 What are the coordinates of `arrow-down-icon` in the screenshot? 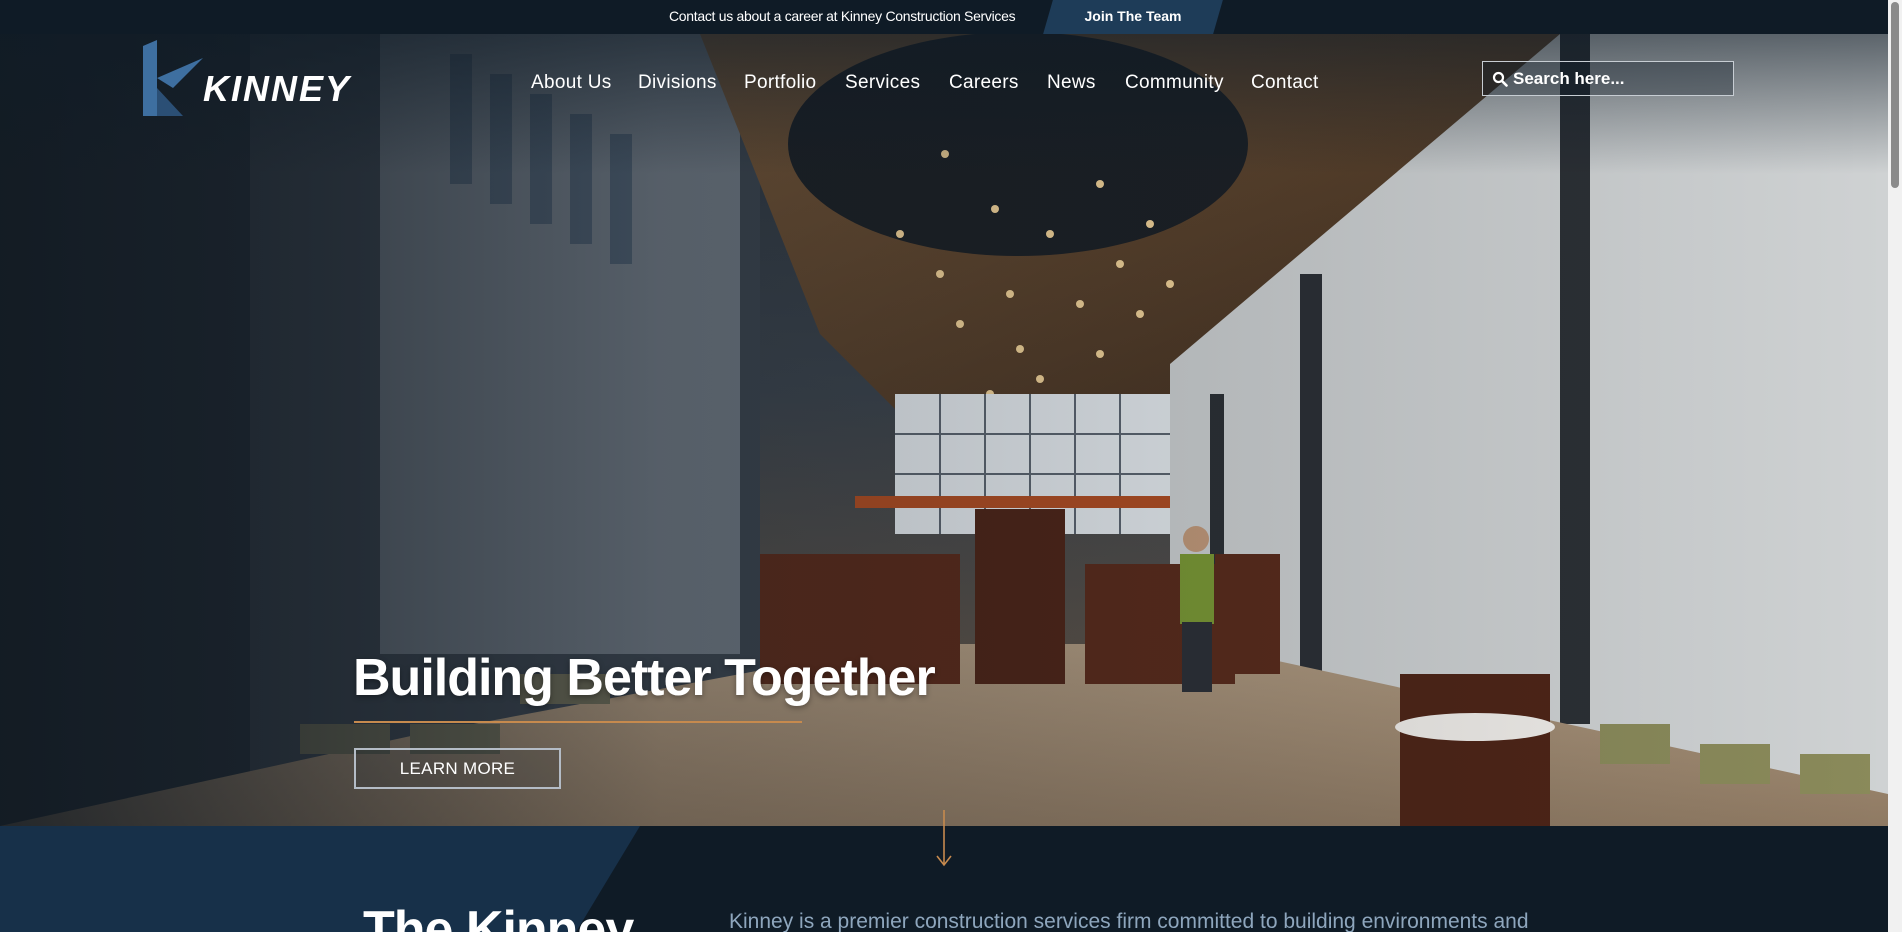 It's located at (944, 839).